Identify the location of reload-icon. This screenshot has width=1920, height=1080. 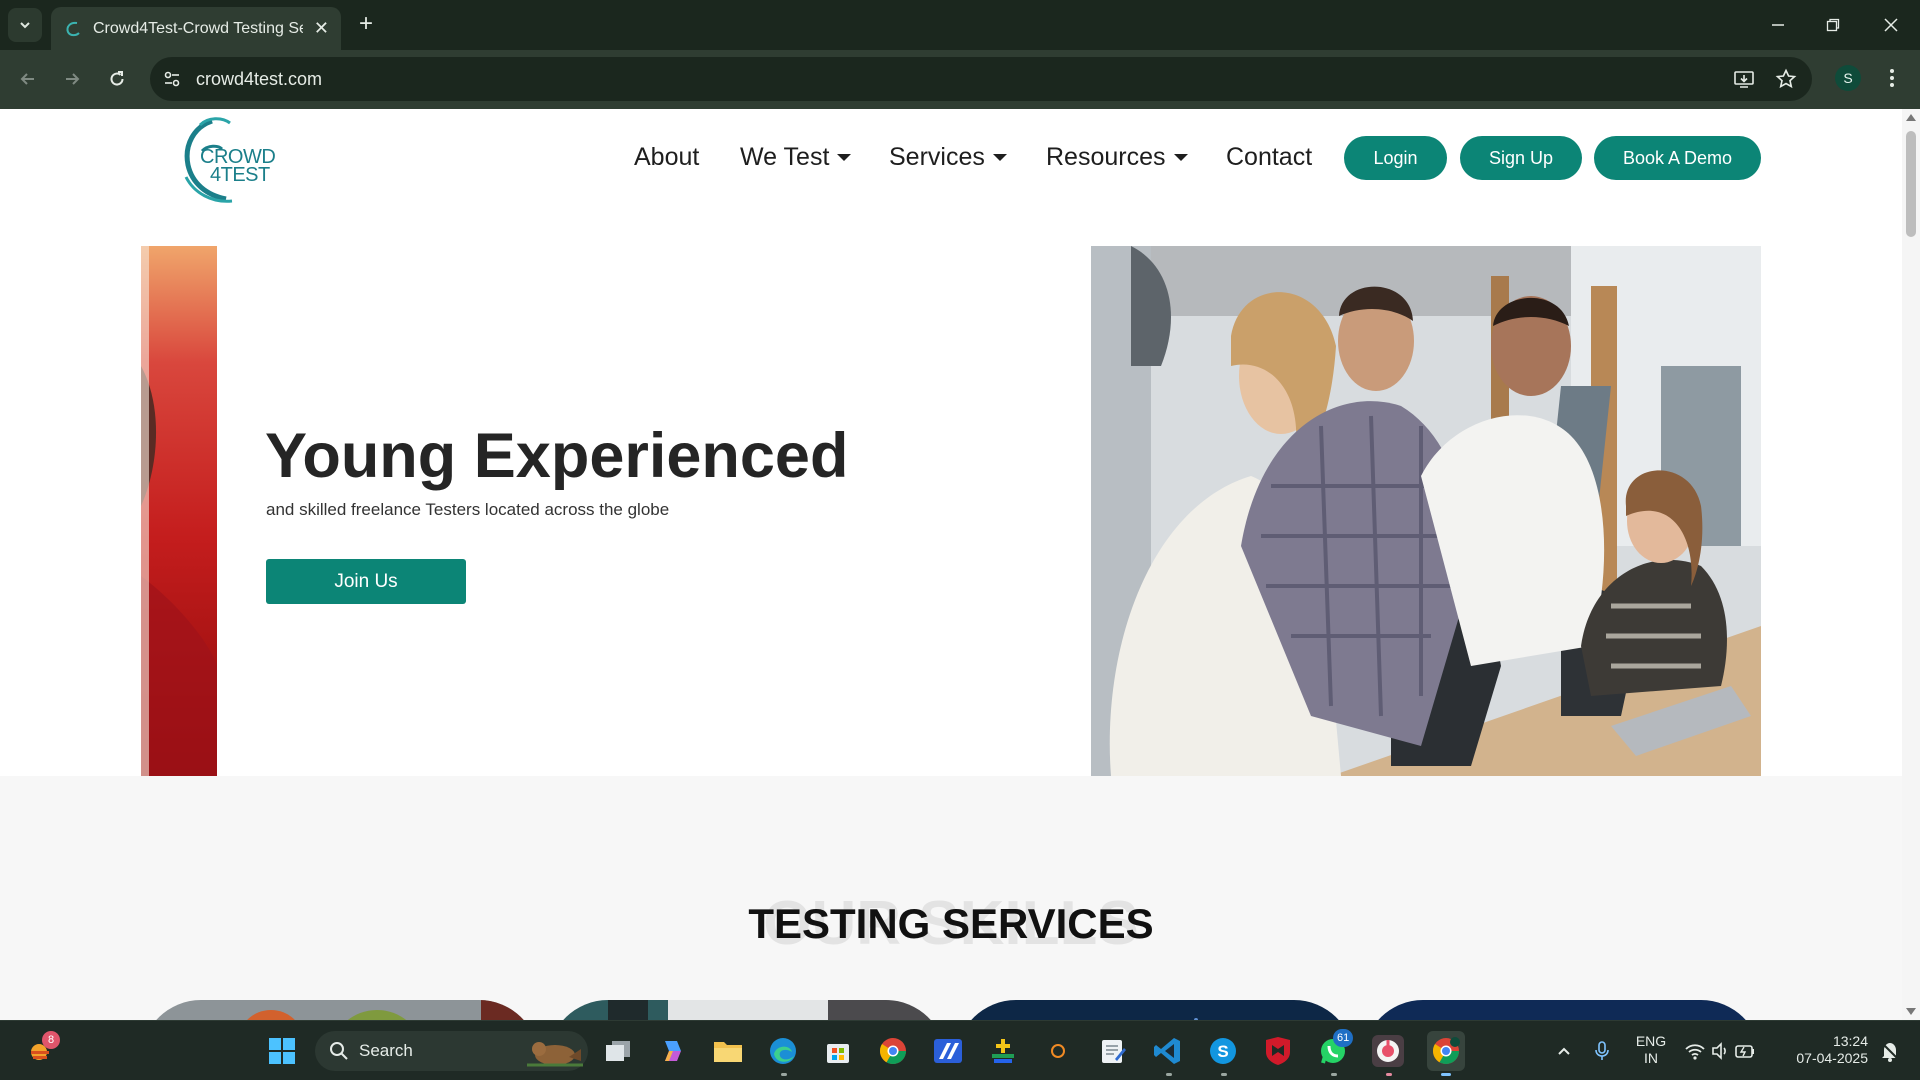
(117, 78).